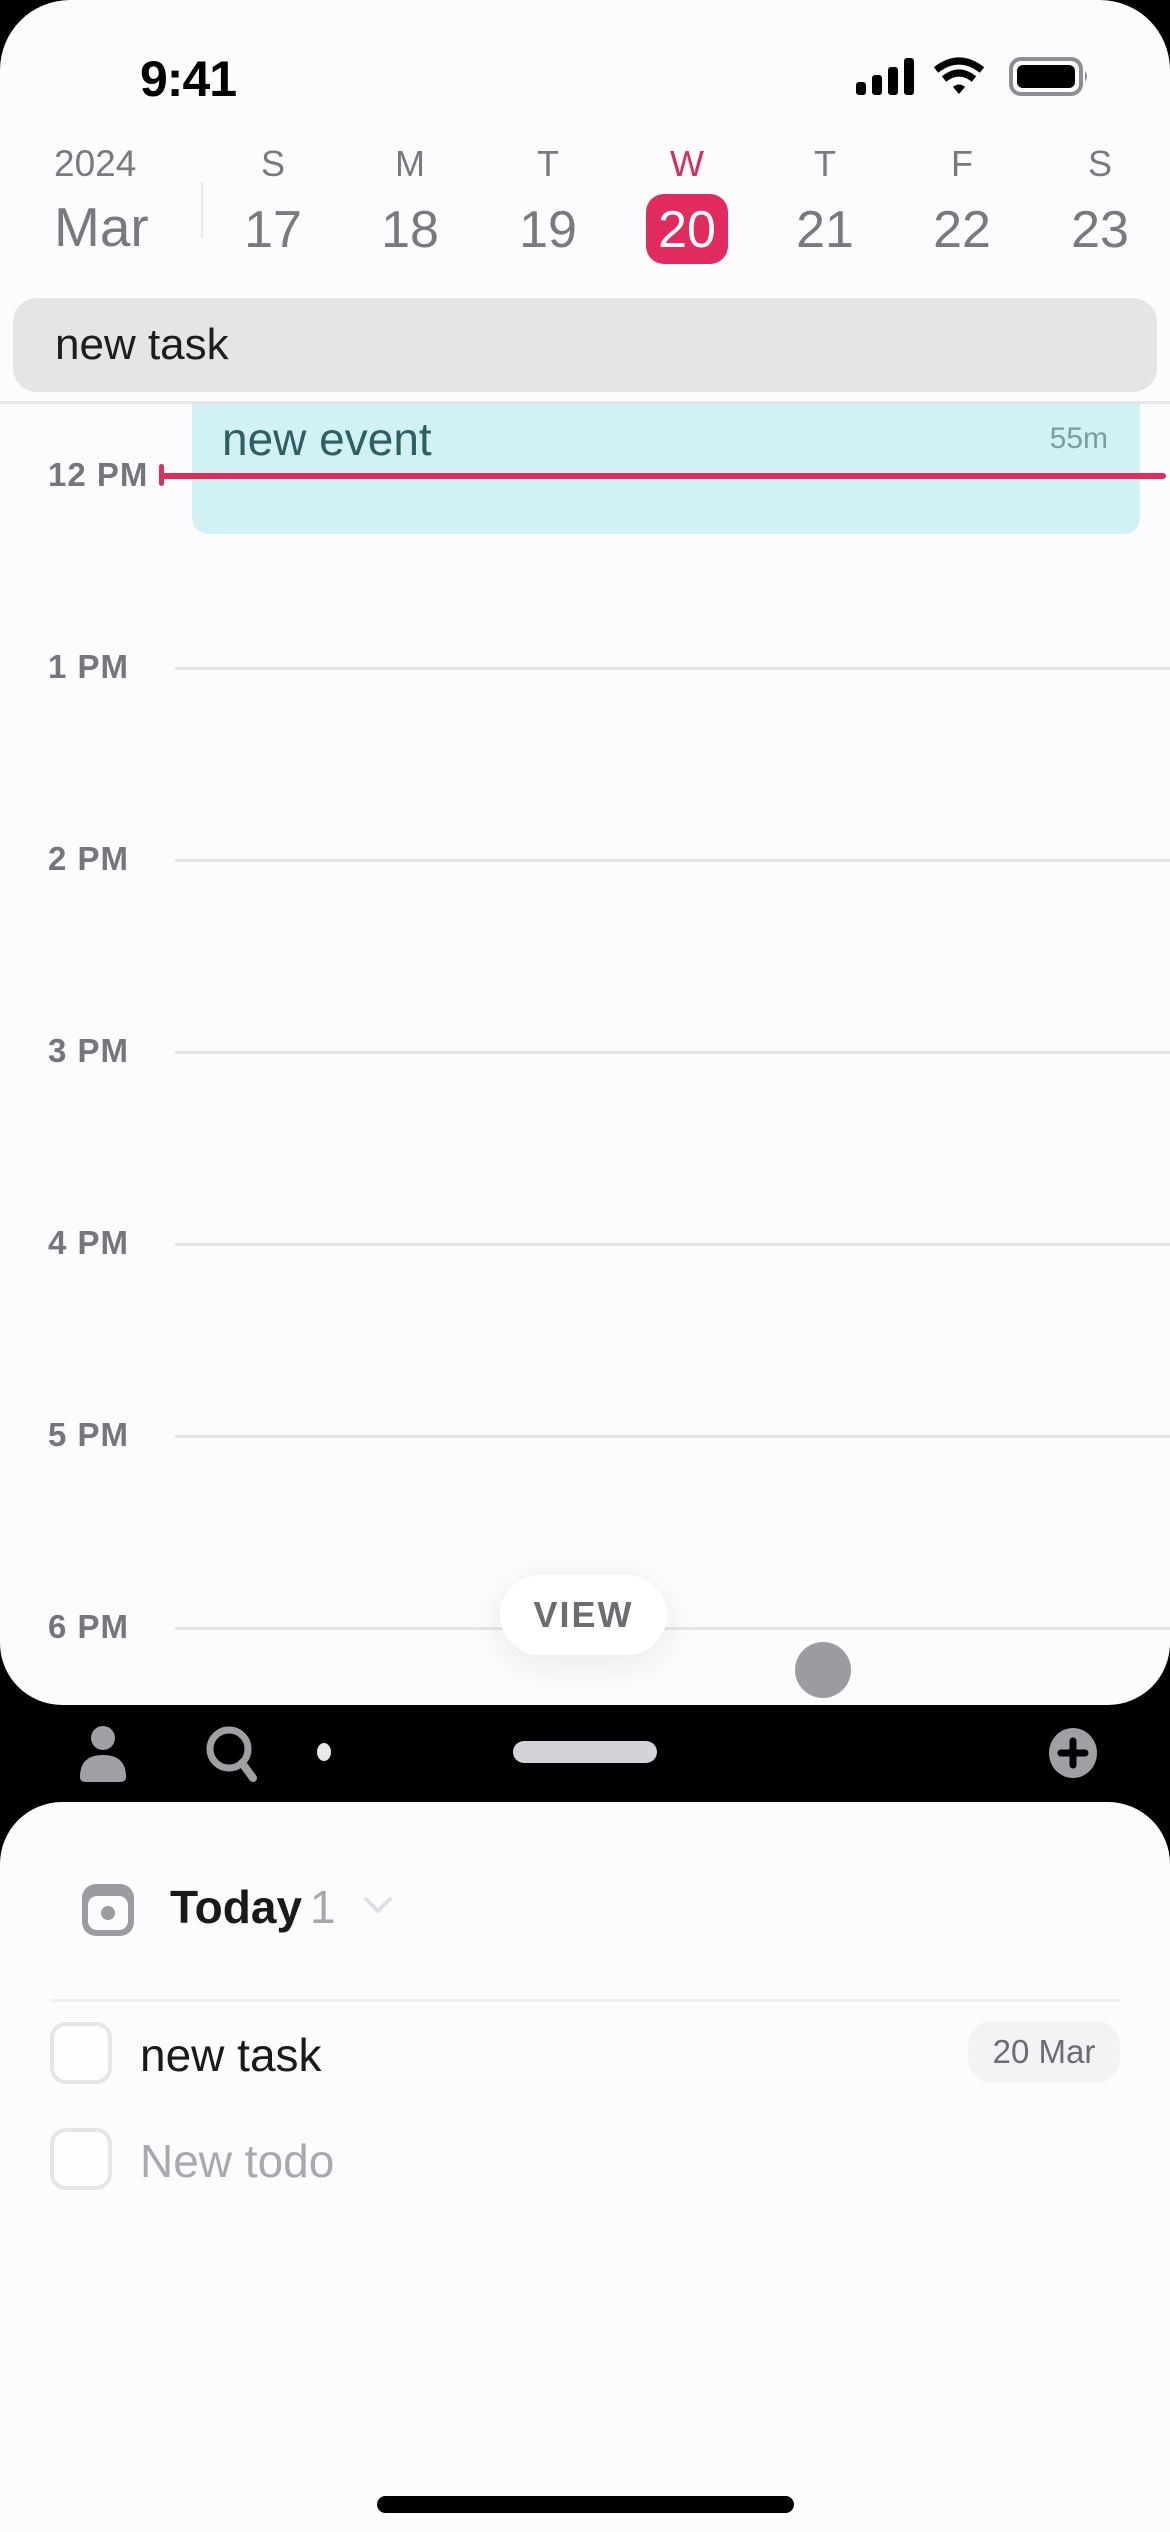 This screenshot has height=2532, width=1170. What do you see at coordinates (202, 210) in the screenshot?
I see `week-separator` at bounding box center [202, 210].